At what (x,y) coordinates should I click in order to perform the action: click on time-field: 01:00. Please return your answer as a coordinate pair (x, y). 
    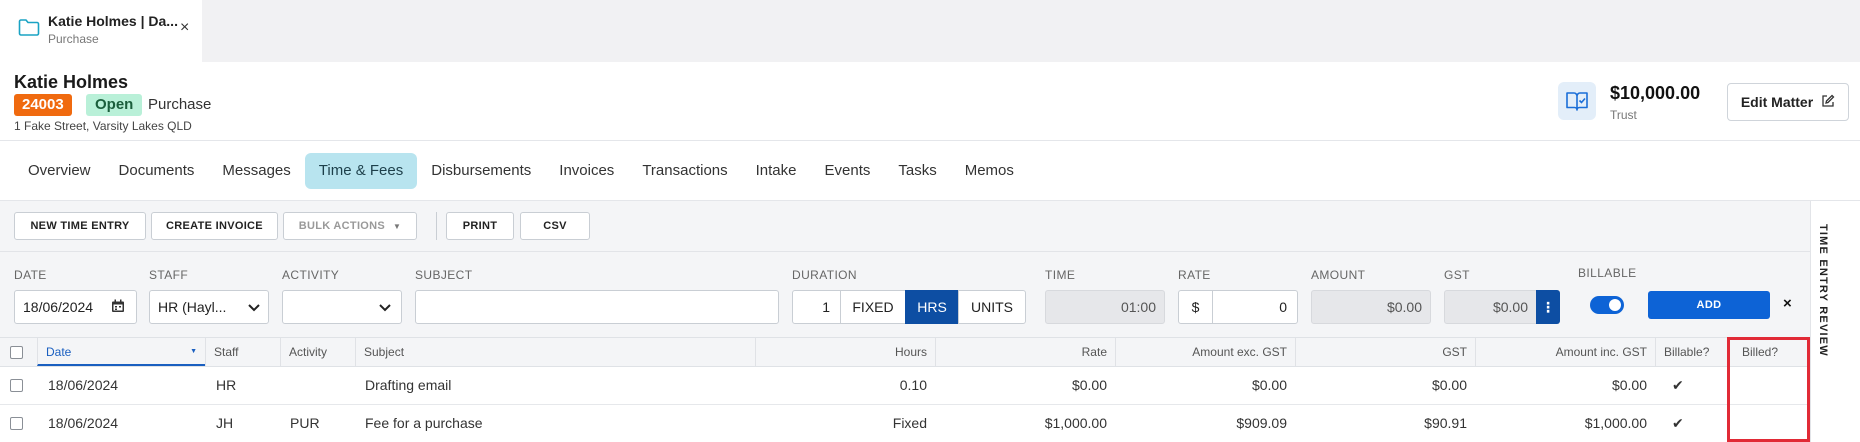
    Looking at the image, I should click on (1105, 307).